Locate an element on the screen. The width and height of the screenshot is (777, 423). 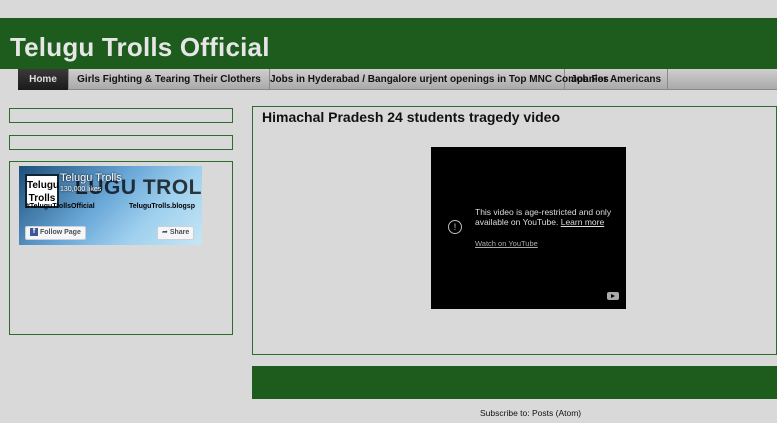
facebook-icon: f is located at coordinates (34, 232).